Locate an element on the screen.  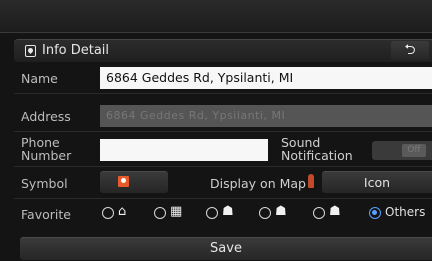
home-icon: ⌂ is located at coordinates (122, 211).